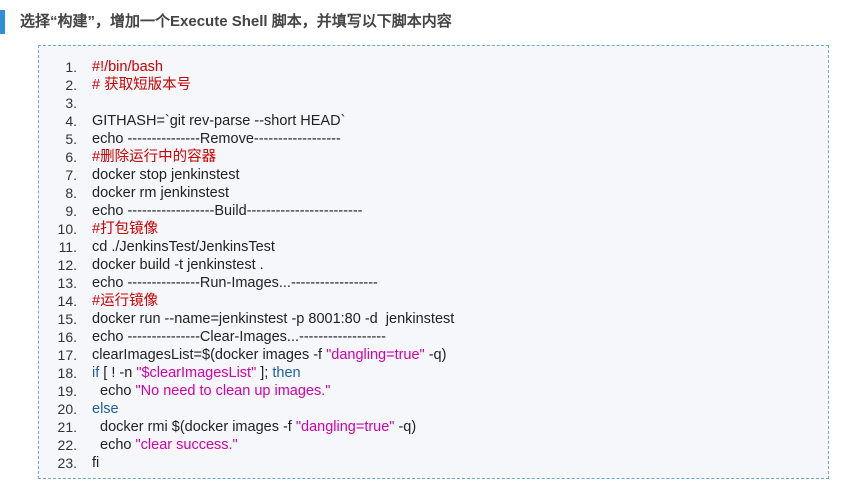 The image size is (842, 487). I want to click on code-text: #!/bin/bash, so click(127, 67).